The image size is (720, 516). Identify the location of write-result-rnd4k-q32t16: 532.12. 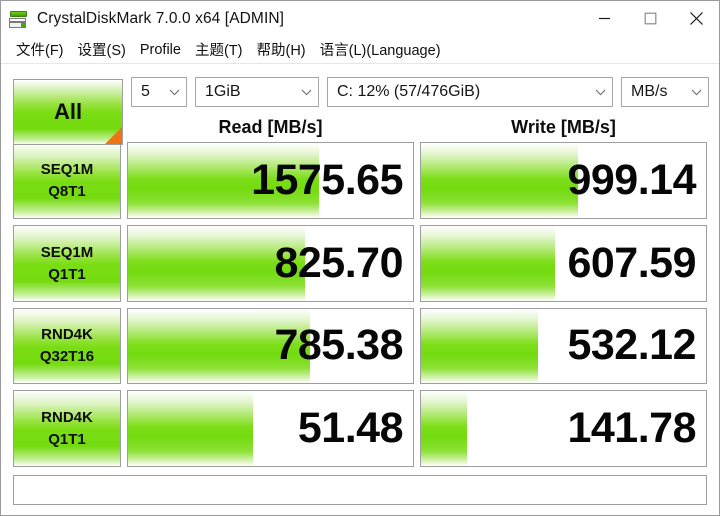
(563, 346).